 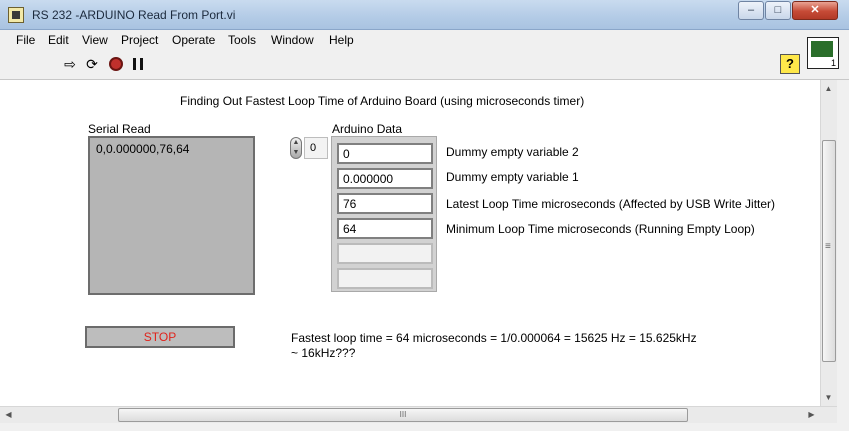 I want to click on menu-window: Window, so click(x=292, y=40).